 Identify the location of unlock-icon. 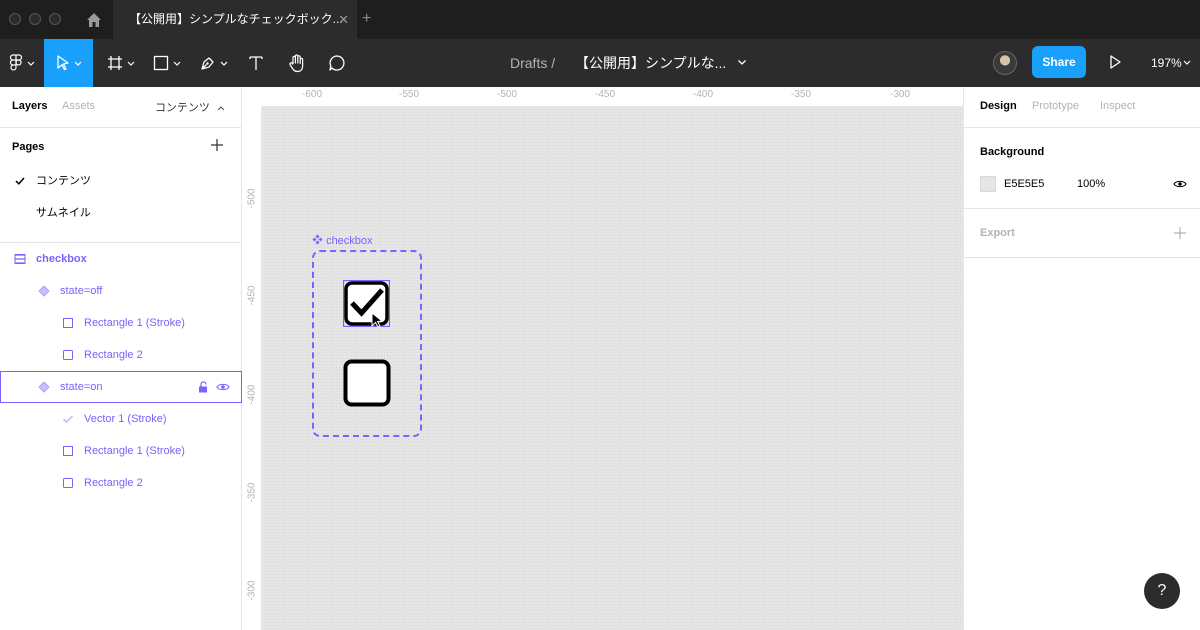
(203, 387).